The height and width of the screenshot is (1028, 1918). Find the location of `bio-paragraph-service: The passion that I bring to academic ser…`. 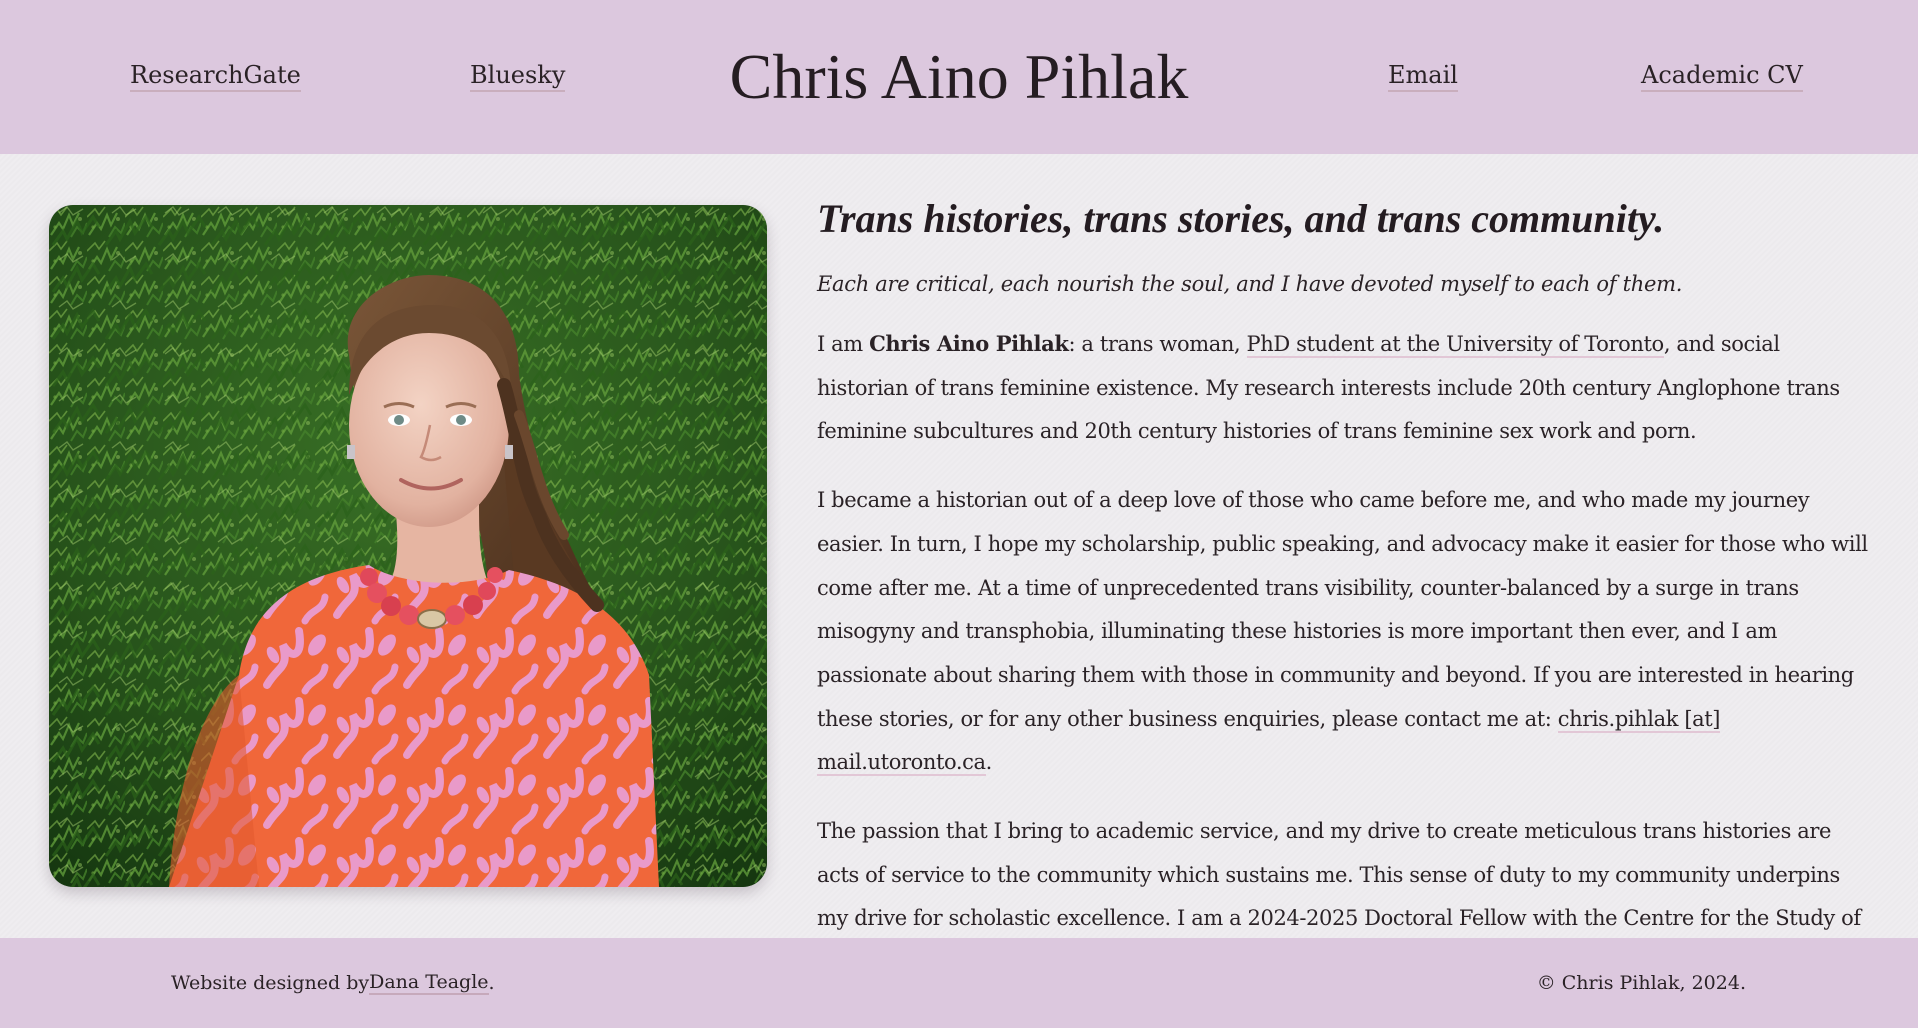

bio-paragraph-service: The passion that I bring to academic ser… is located at coordinates (1339, 875).